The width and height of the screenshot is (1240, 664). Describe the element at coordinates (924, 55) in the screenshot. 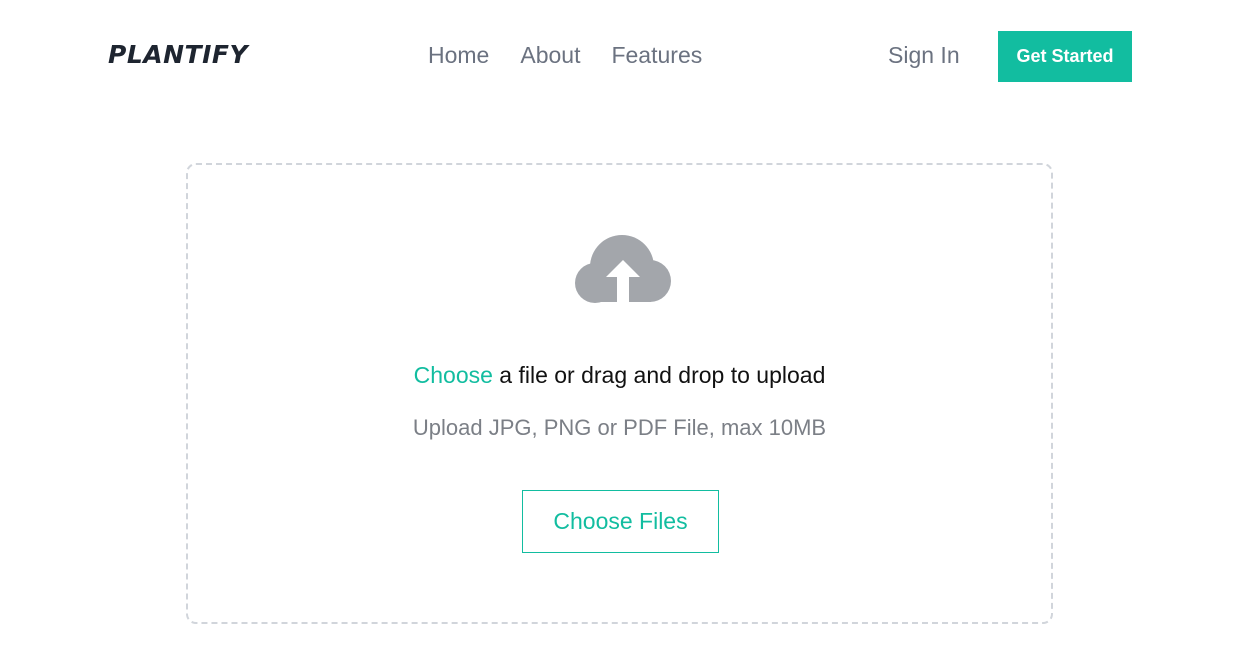

I see `sign-in-link: Sign In` at that location.